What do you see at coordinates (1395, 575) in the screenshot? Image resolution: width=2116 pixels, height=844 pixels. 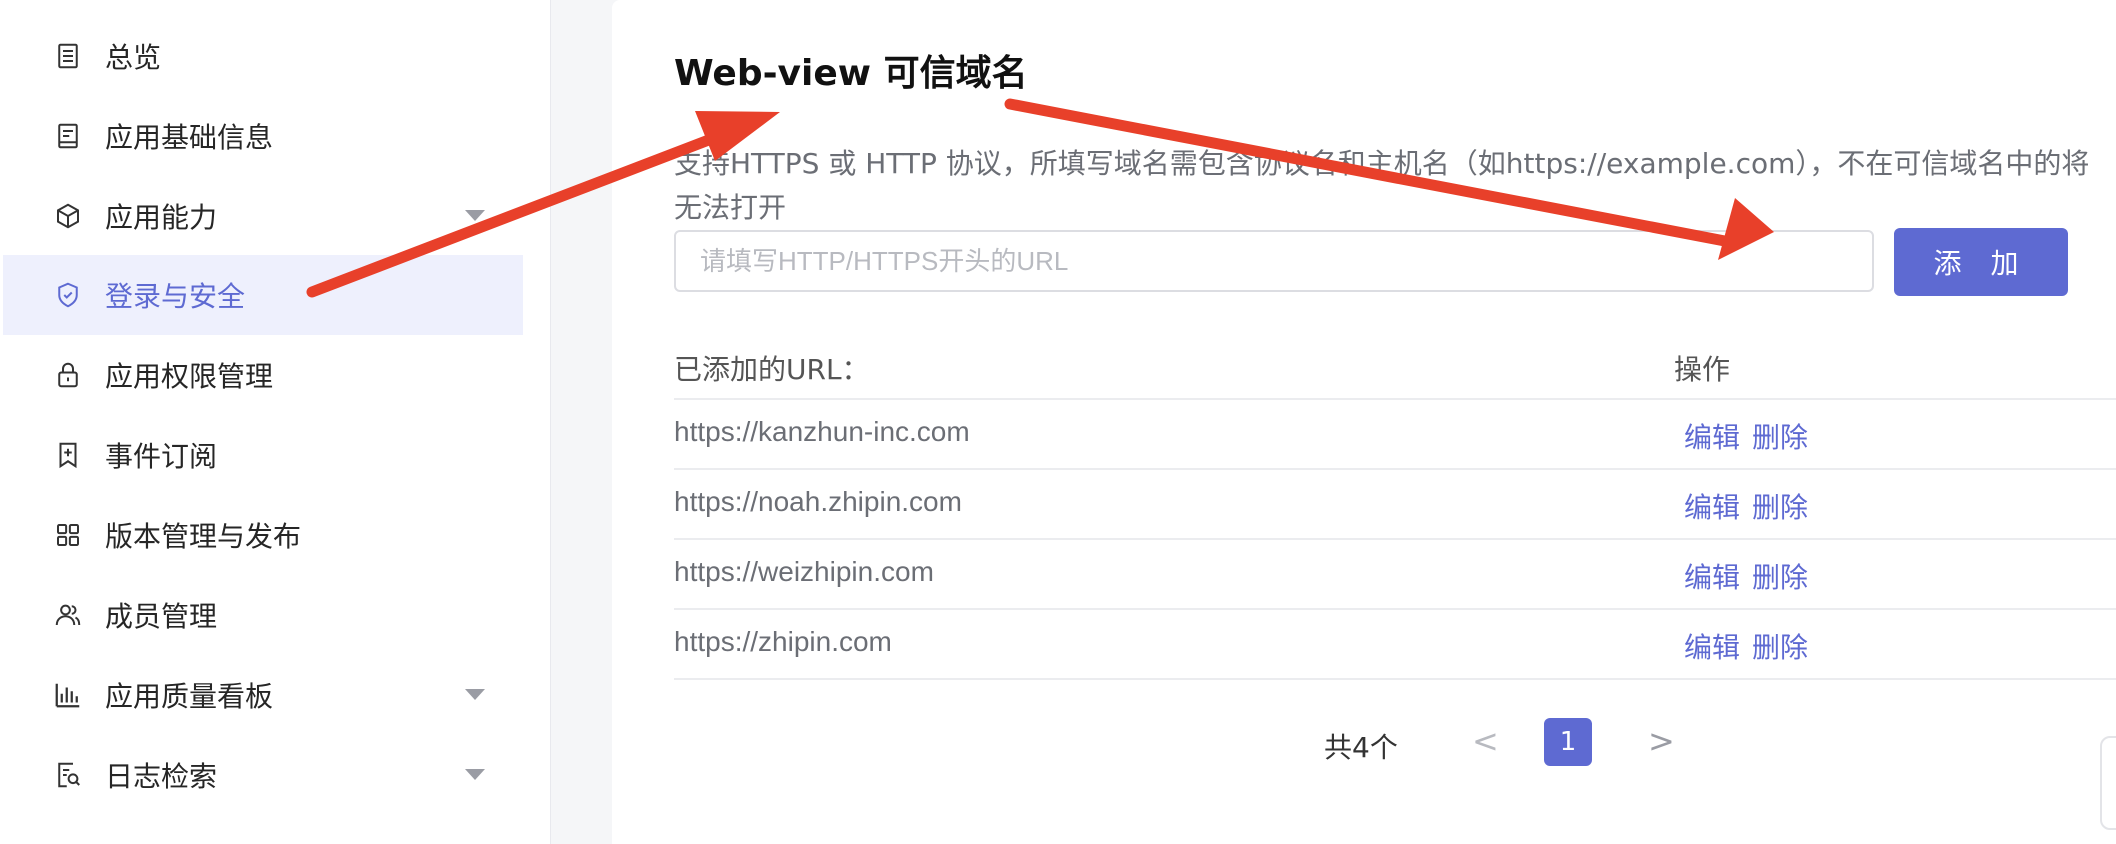 I see `table-row: https://weizhipin.com 编辑 删除` at bounding box center [1395, 575].